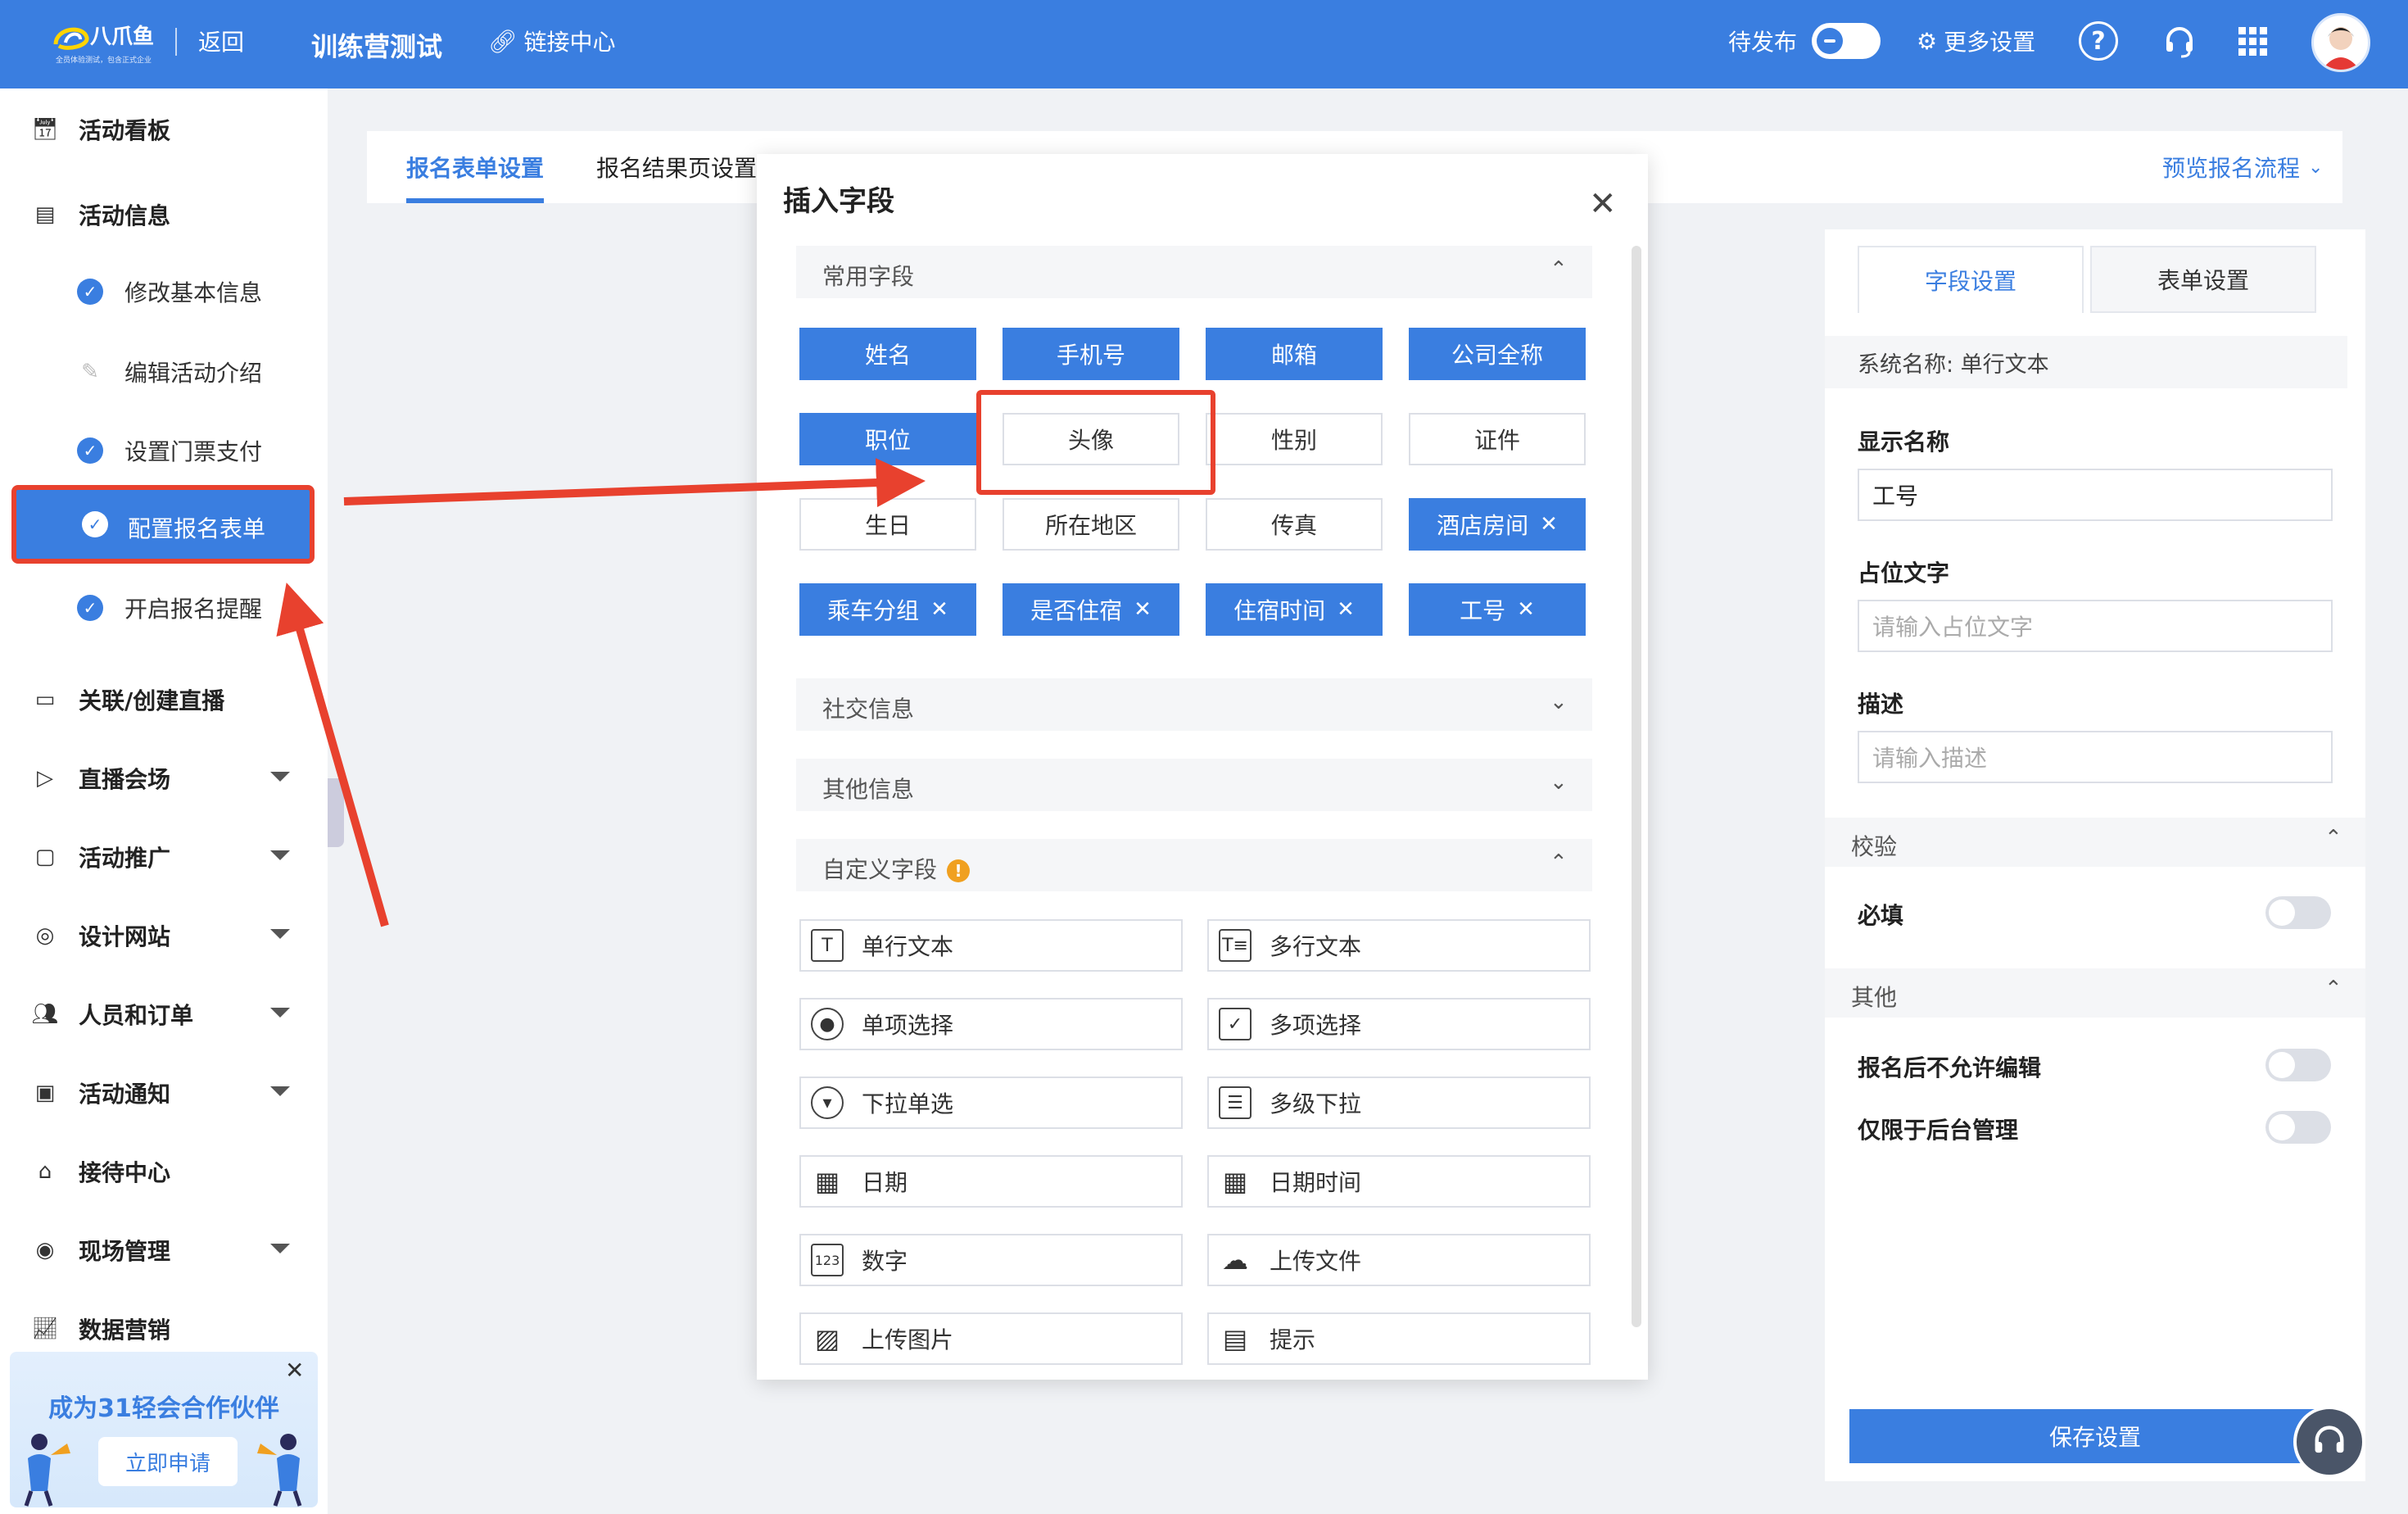 The width and height of the screenshot is (2408, 1514). Describe the element at coordinates (164, 291) in the screenshot. I see `sidebar-subitem-basic-info: ✓ 修改基本信息` at that location.